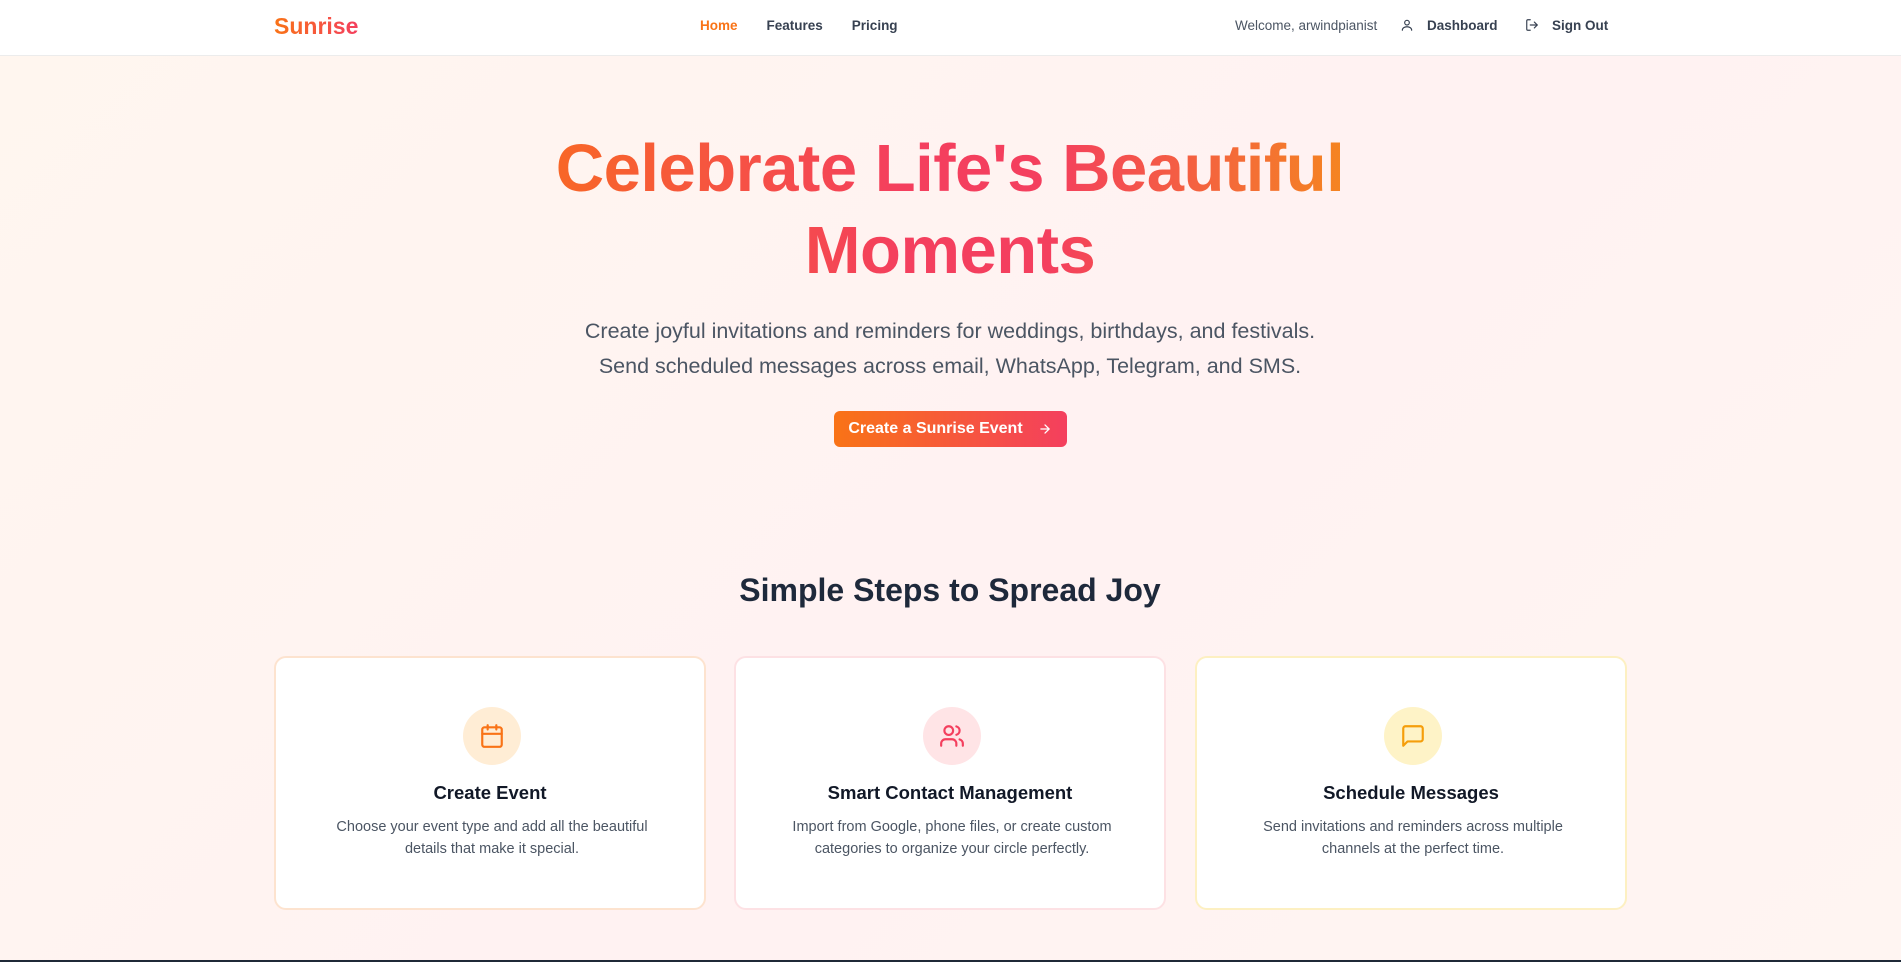  I want to click on arrow-right-icon, so click(1045, 429).